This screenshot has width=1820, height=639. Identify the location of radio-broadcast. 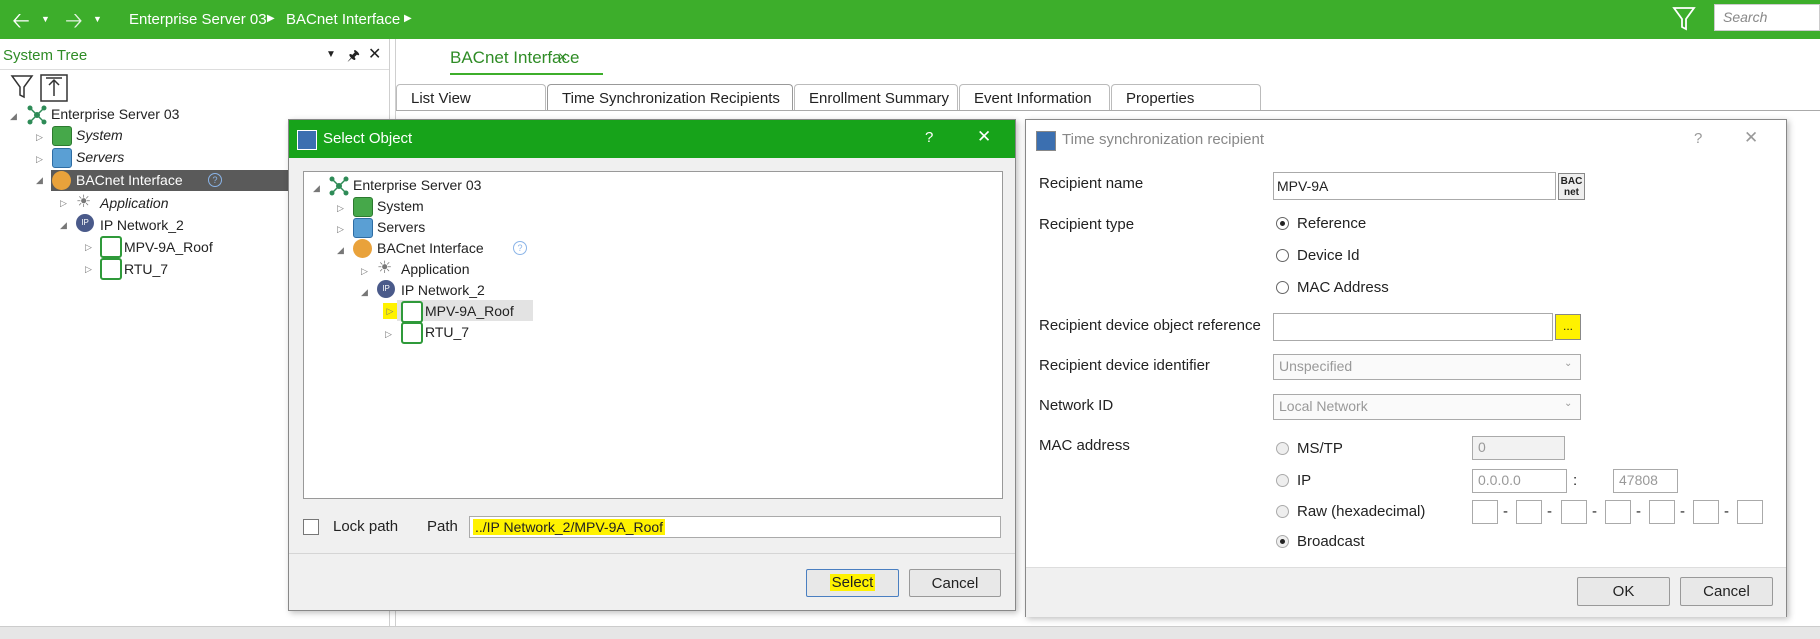
(1282, 541).